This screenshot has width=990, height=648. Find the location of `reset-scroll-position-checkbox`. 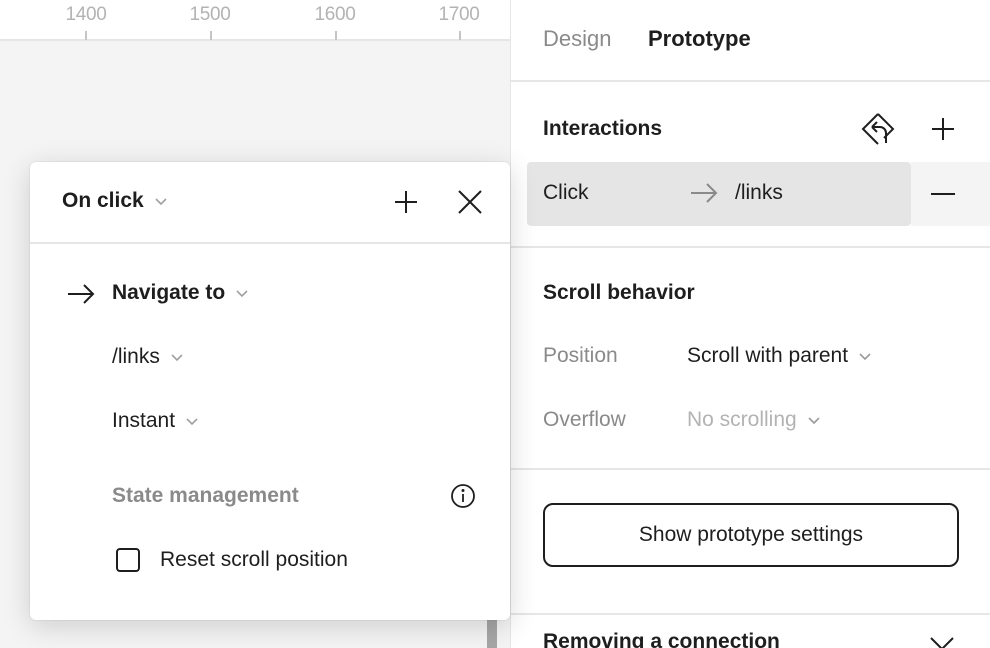

reset-scroll-position-checkbox is located at coordinates (128, 560).